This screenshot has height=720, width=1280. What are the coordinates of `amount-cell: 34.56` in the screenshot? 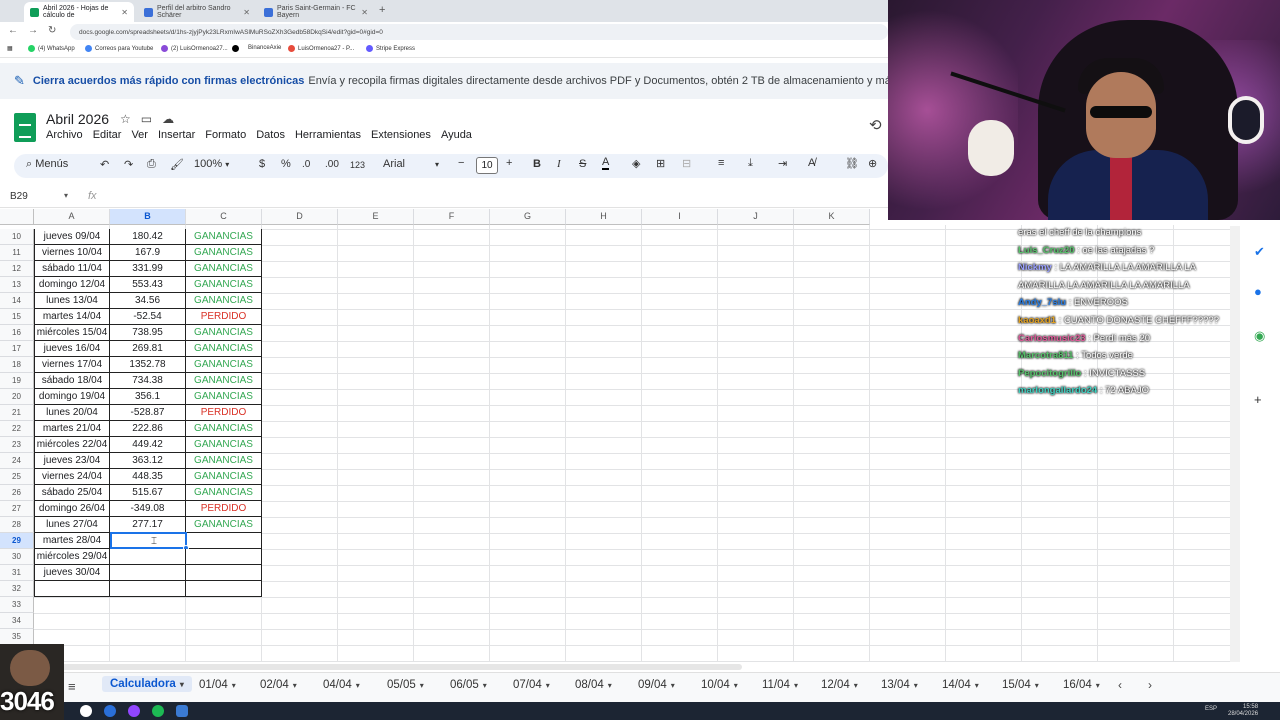 It's located at (148, 301).